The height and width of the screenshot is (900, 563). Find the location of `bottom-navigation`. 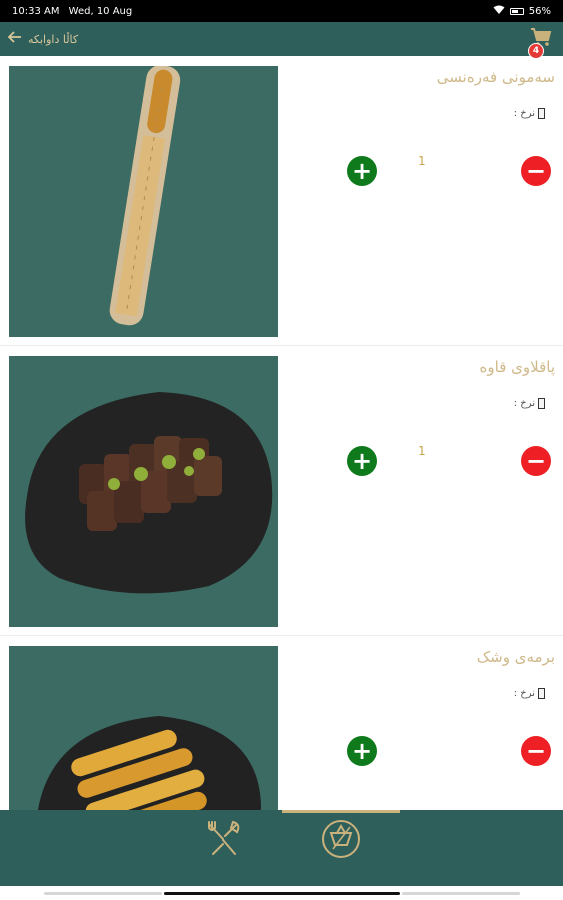

bottom-navigation is located at coordinates (281, 848).